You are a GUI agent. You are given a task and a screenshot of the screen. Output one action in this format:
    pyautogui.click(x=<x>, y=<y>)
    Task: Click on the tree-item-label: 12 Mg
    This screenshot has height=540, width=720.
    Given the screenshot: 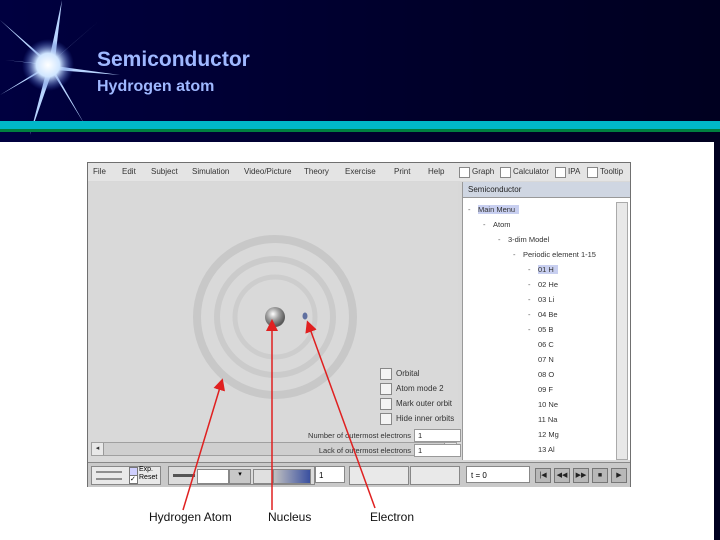 What is the action you would take?
    pyautogui.click(x=548, y=434)
    